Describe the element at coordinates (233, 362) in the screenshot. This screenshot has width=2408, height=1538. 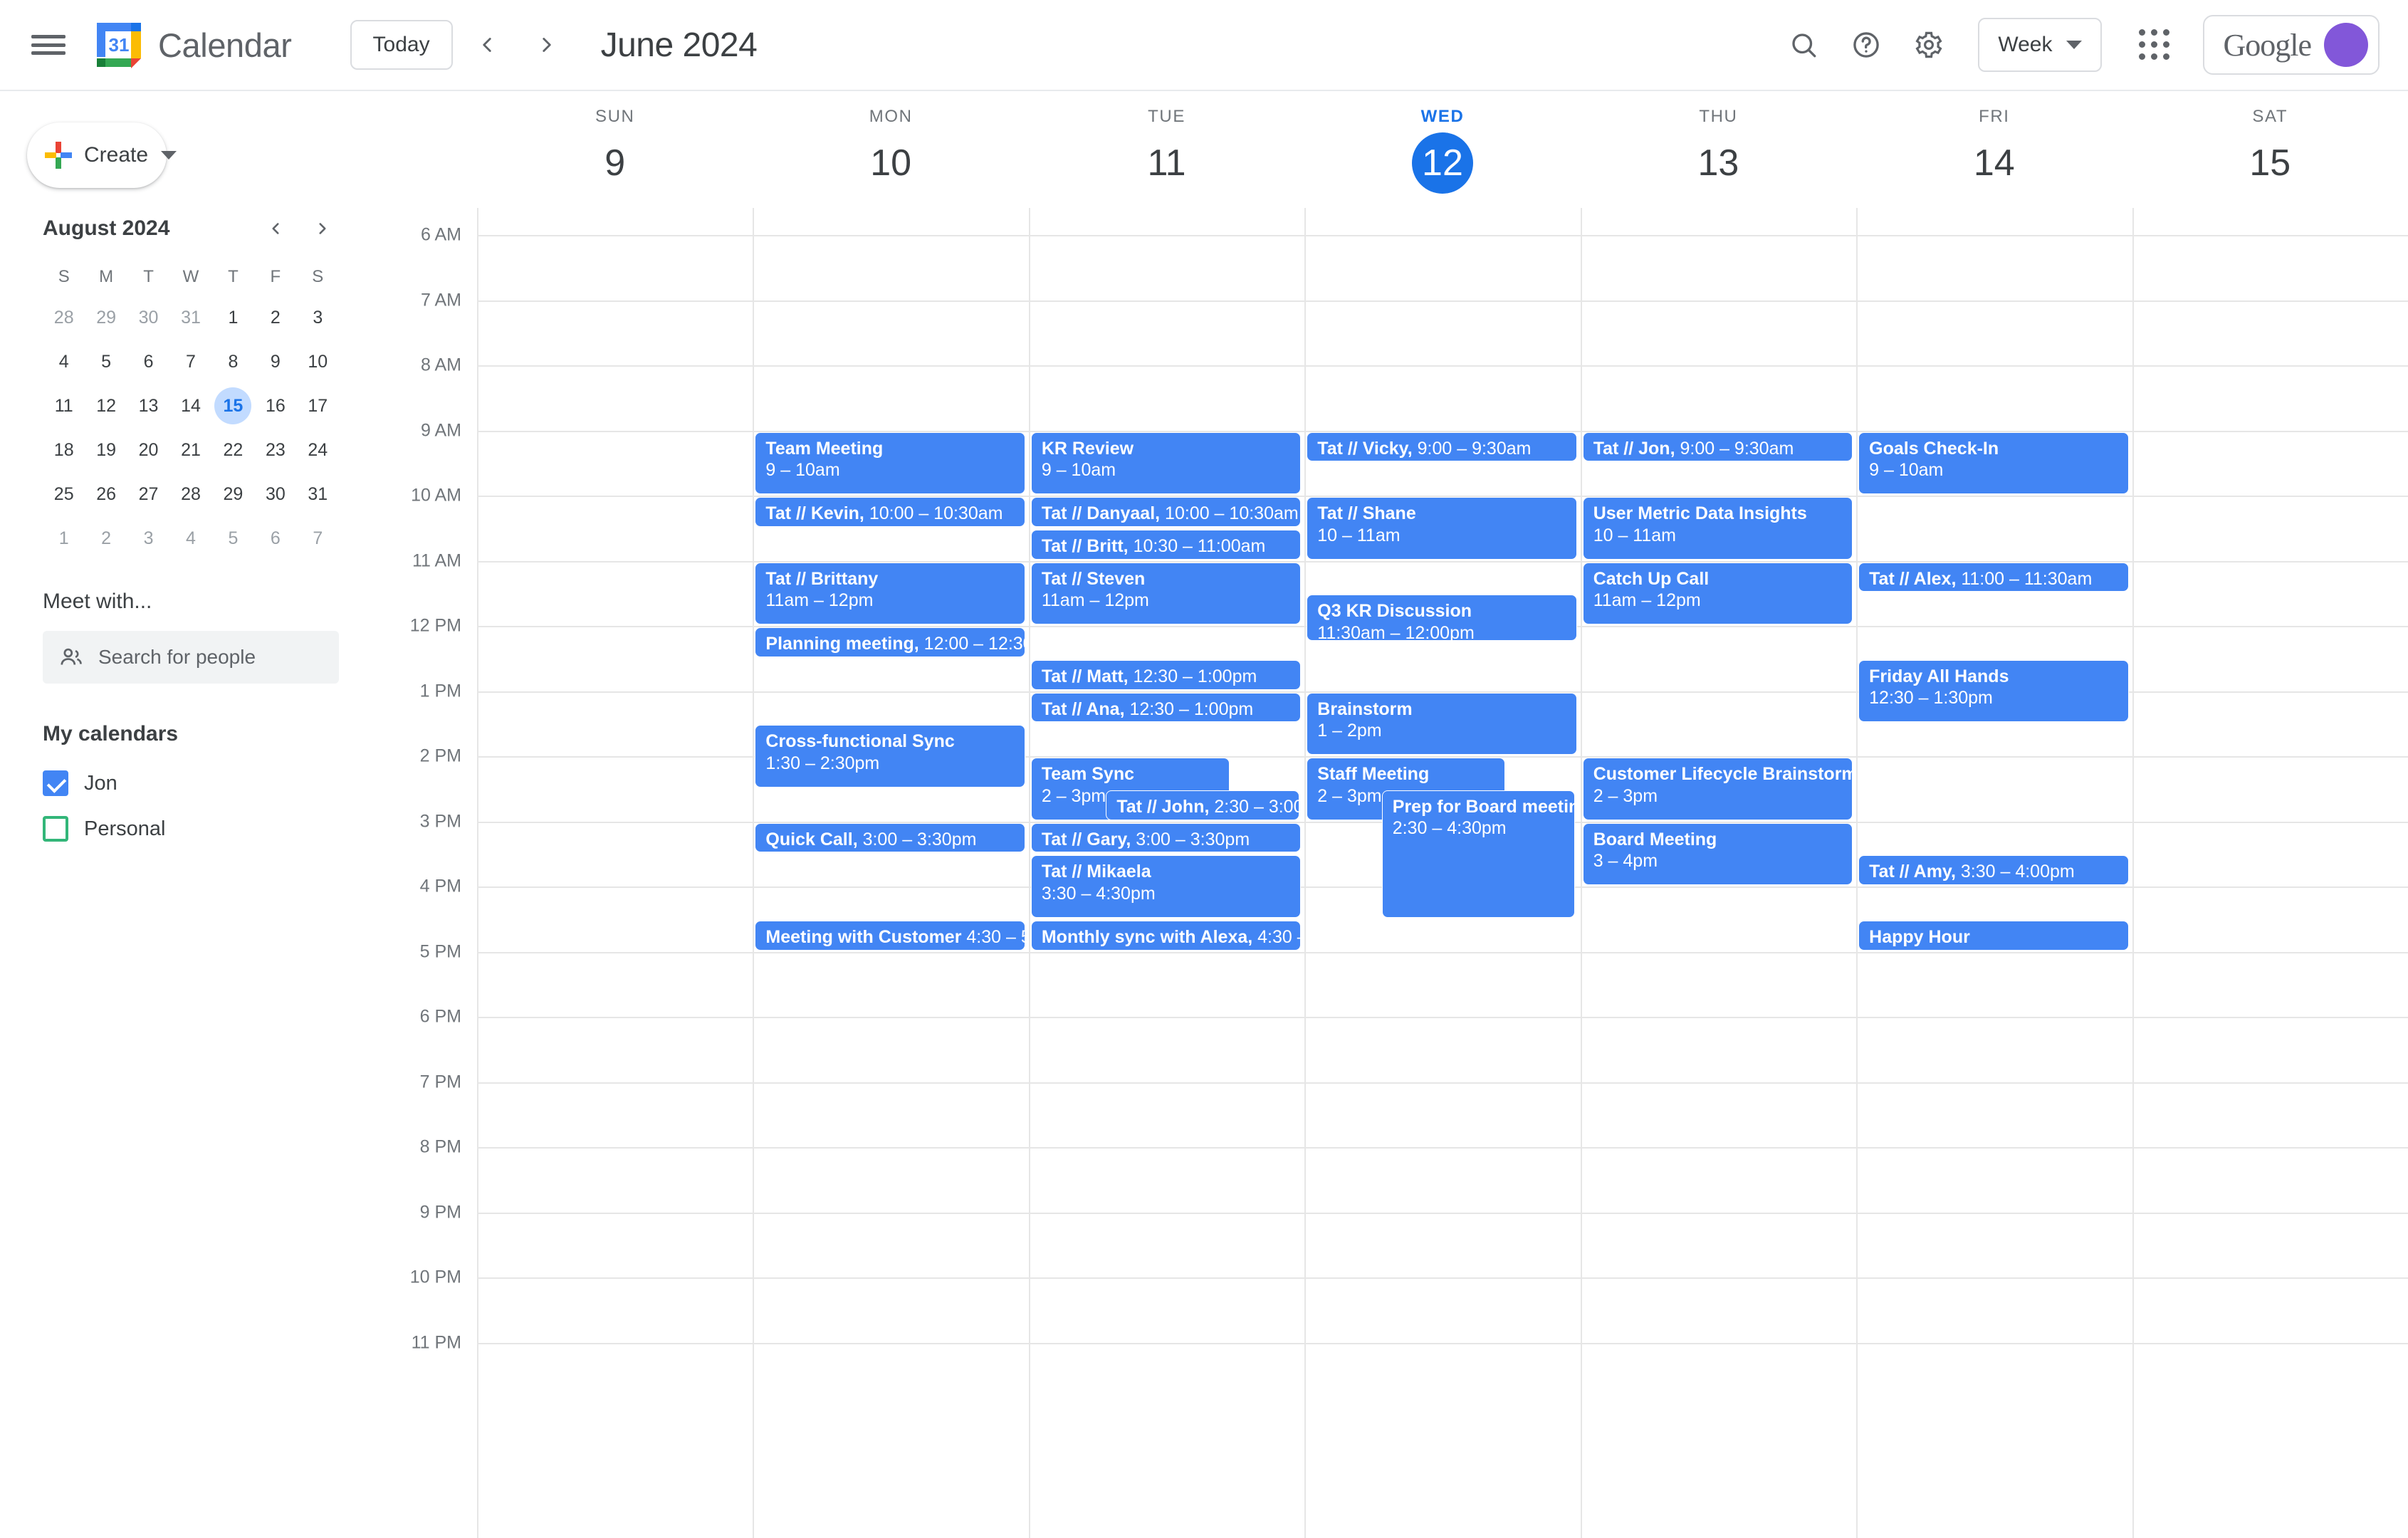
I see `mini-calendar-day: 8` at that location.